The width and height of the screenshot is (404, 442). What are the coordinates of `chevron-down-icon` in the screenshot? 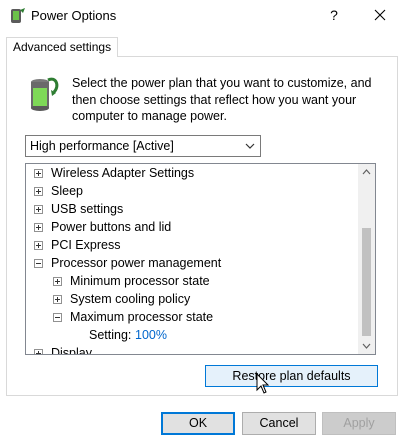 It's located at (250, 146).